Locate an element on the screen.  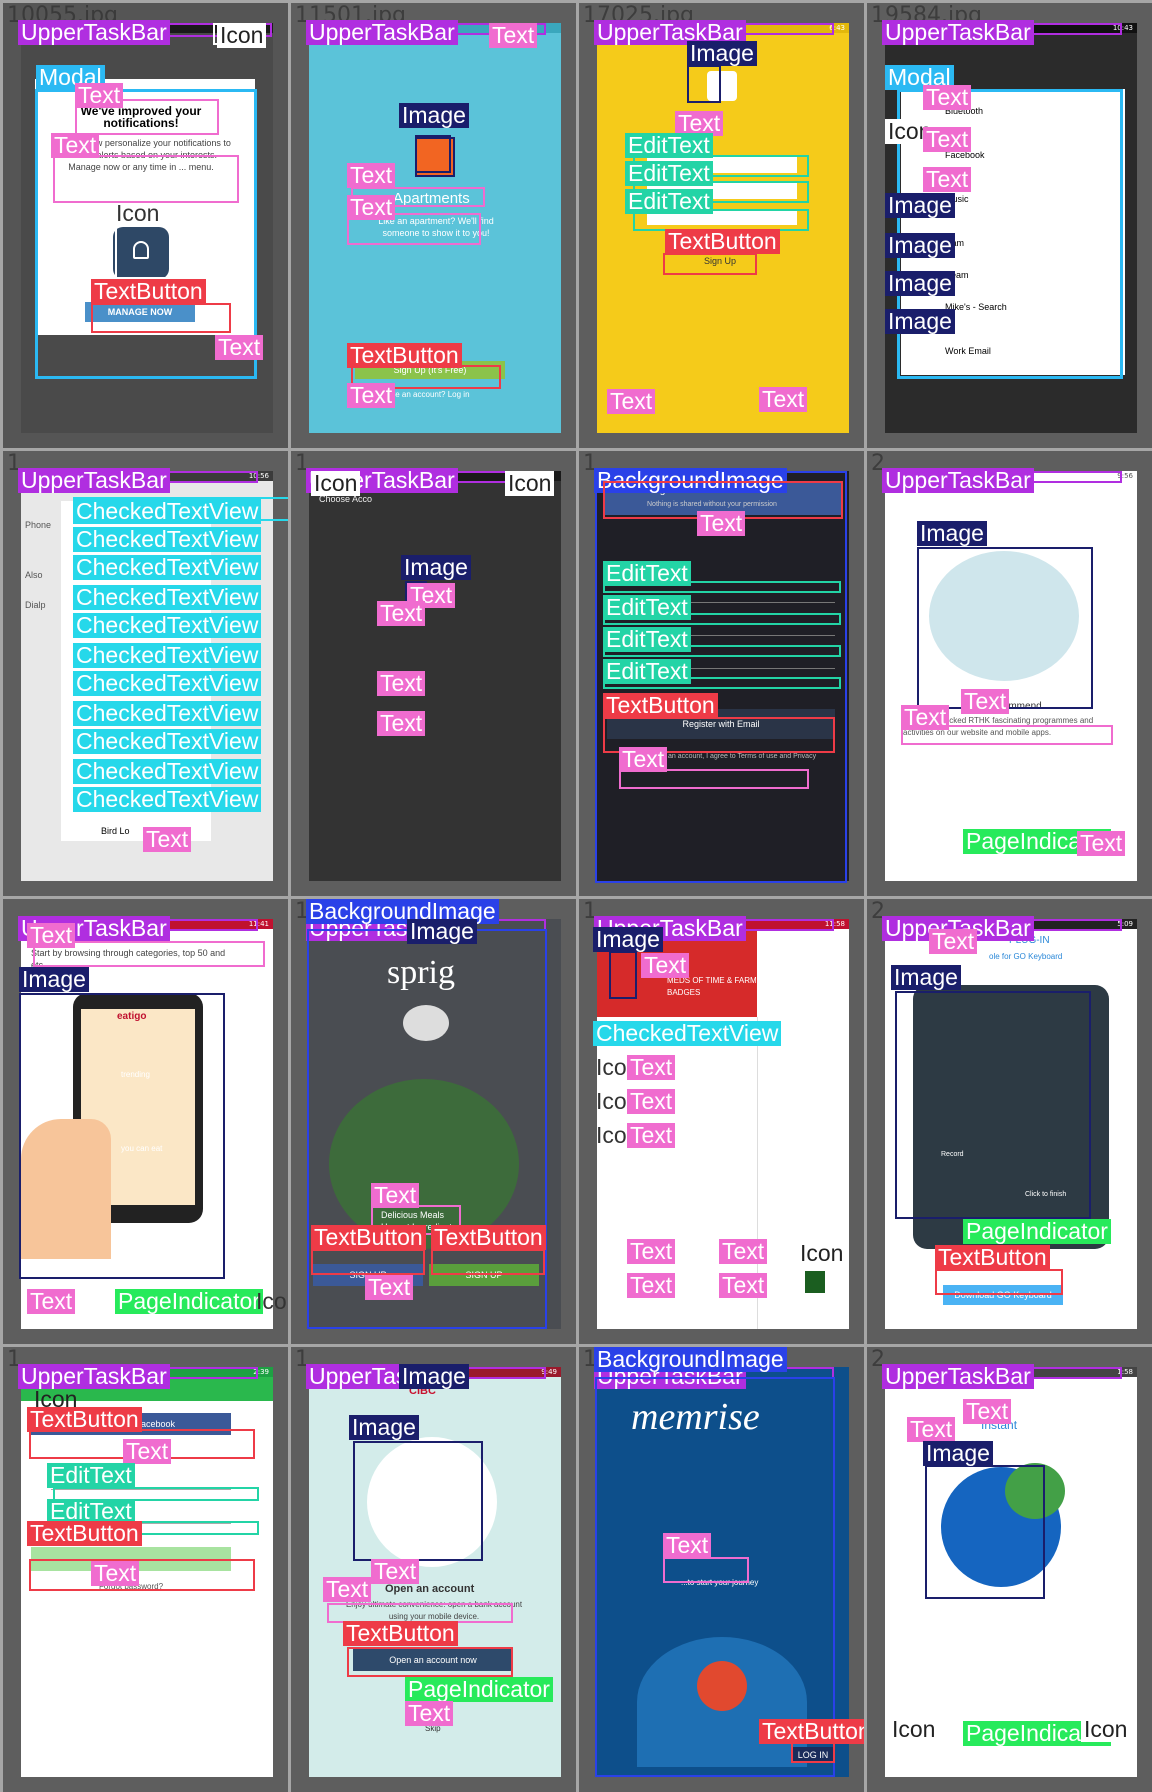
open-account-title: Open an account is located at coordinates (430, 1589).